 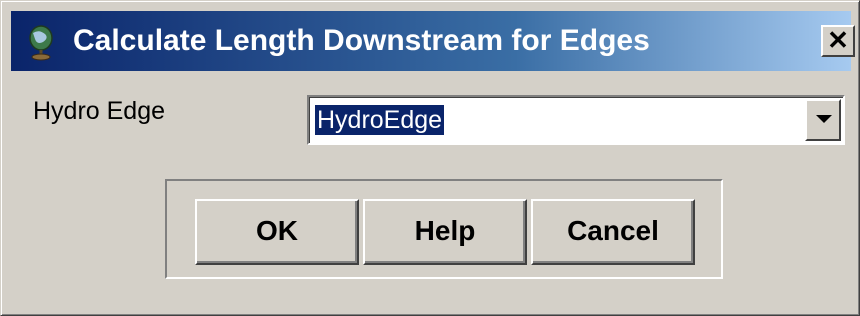 What do you see at coordinates (576, 120) in the screenshot?
I see `hydro-edge-select: HydroEdge` at bounding box center [576, 120].